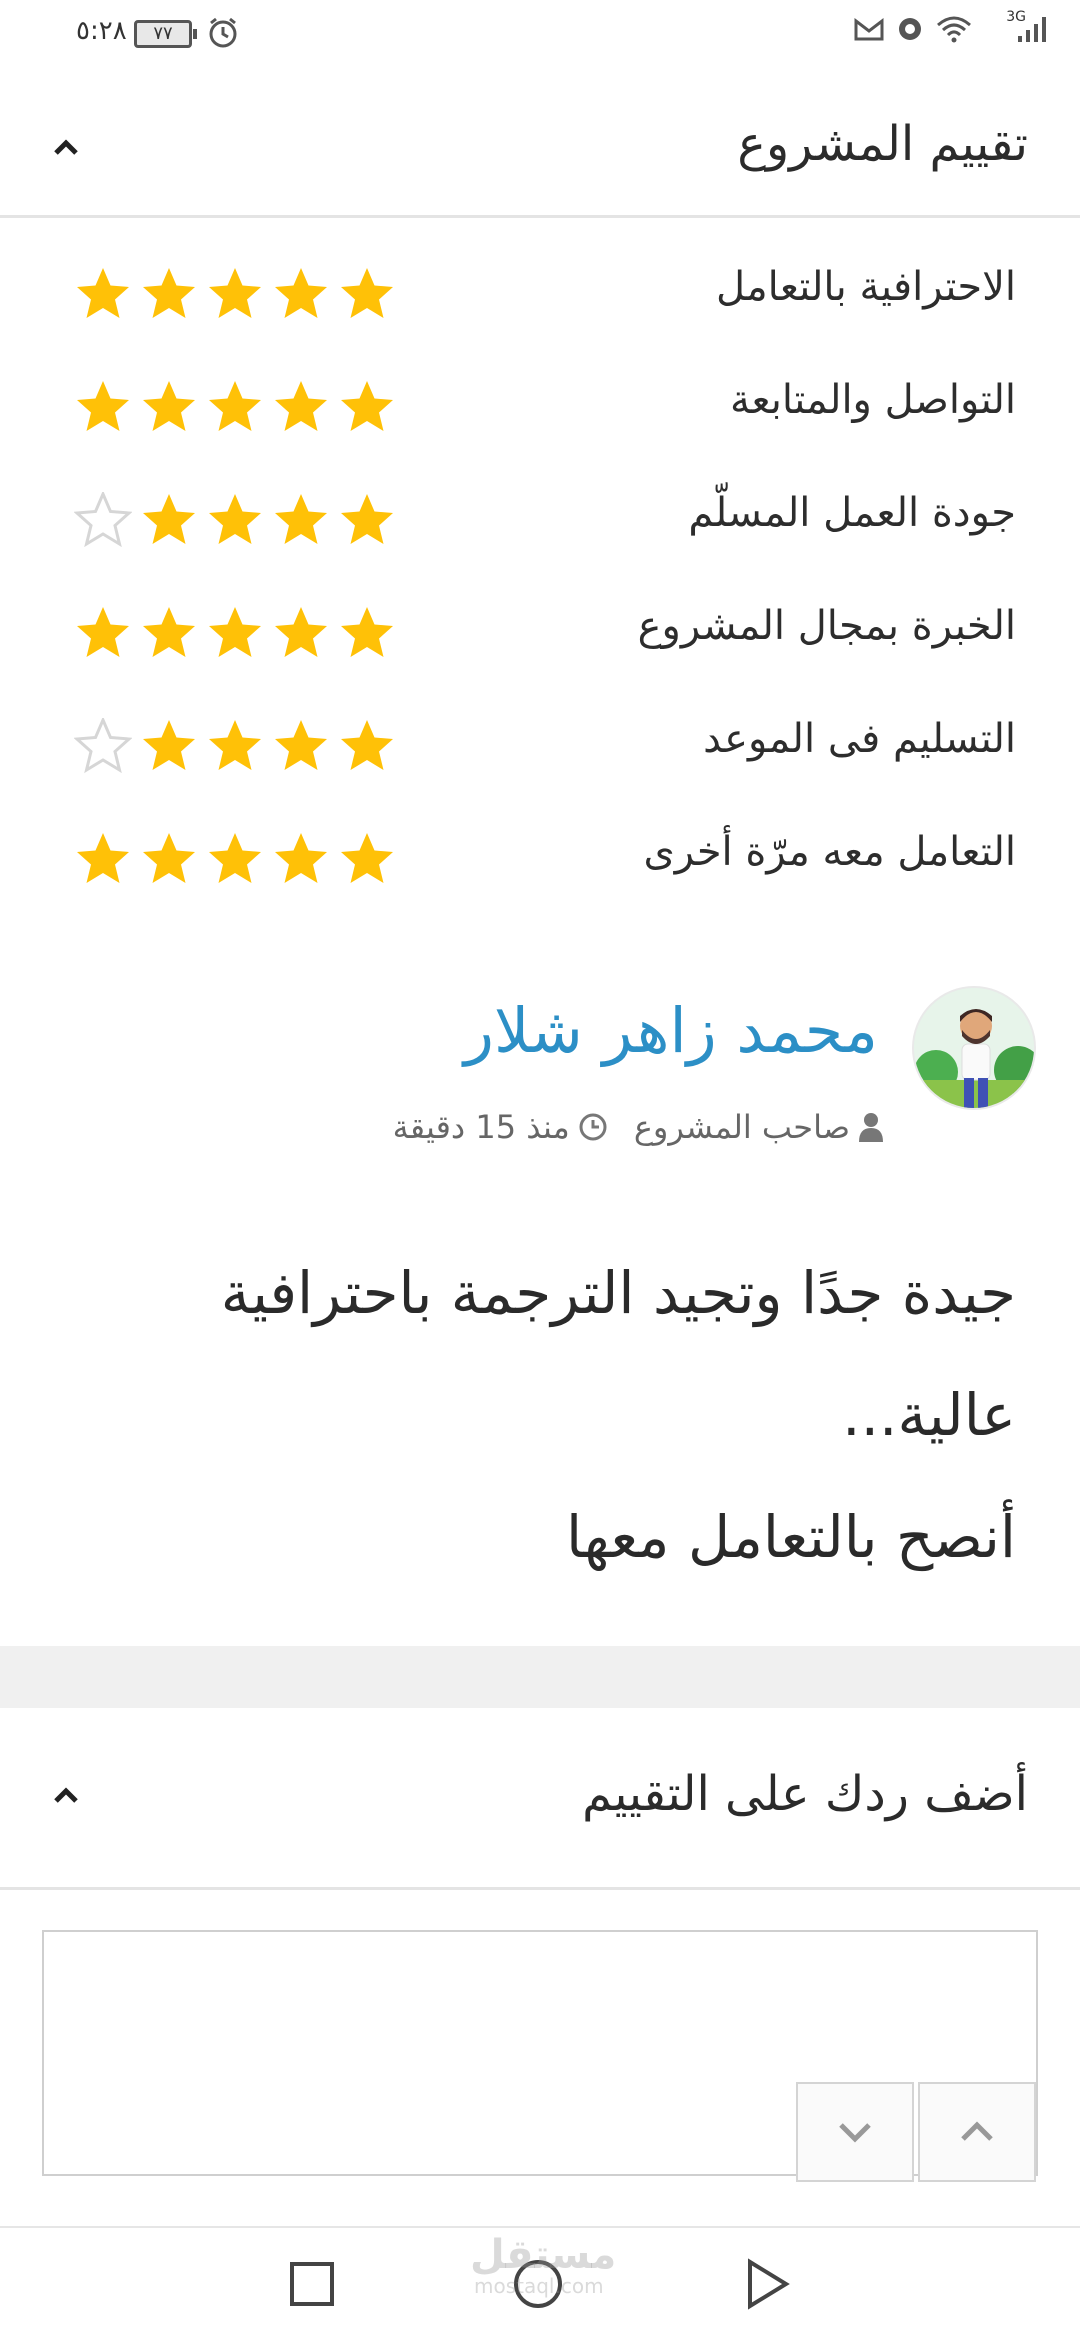  I want to click on reviewer-role: صاحب المشروع, so click(759, 1127).